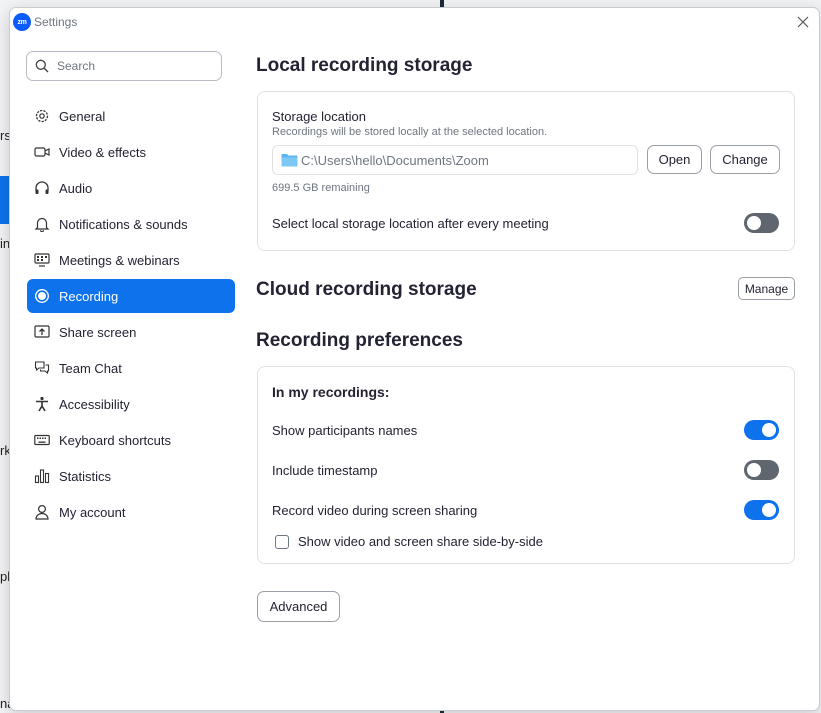 The width and height of the screenshot is (821, 713). I want to click on sidebar-item-label: Audio, so click(76, 188).